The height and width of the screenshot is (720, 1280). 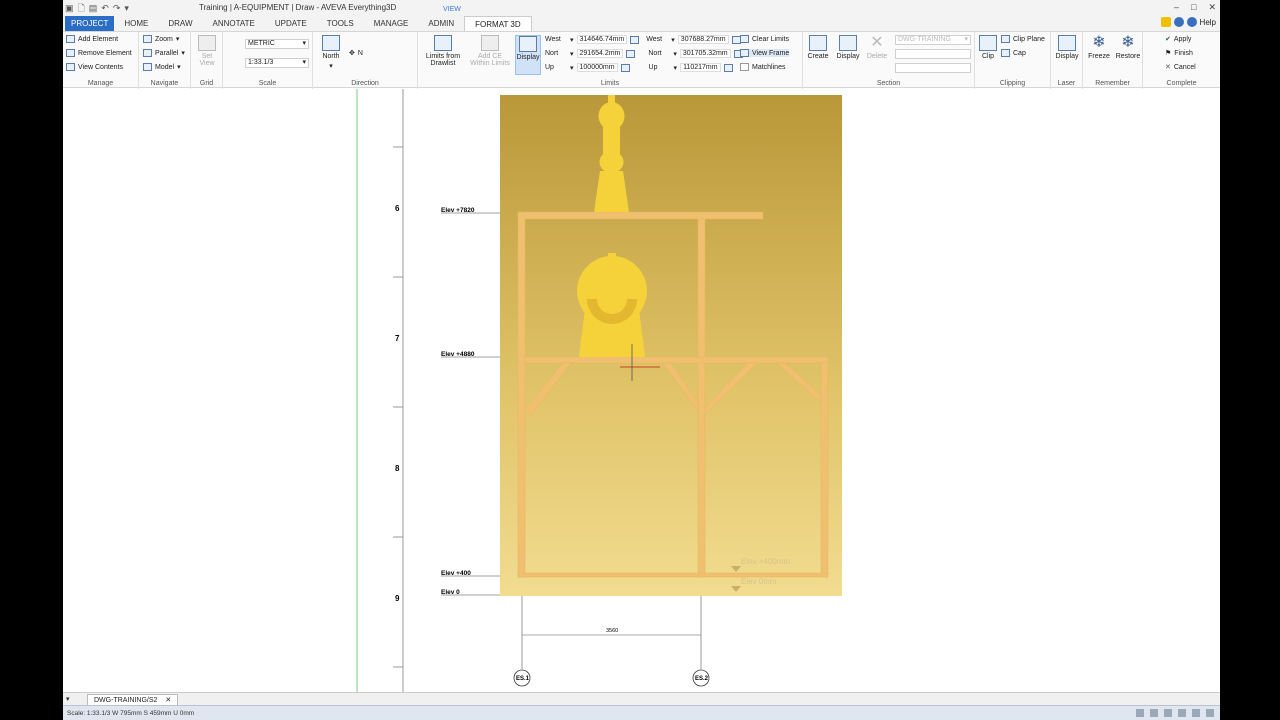 What do you see at coordinates (90, 23) in the screenshot?
I see `tab-project: PROJECT` at bounding box center [90, 23].